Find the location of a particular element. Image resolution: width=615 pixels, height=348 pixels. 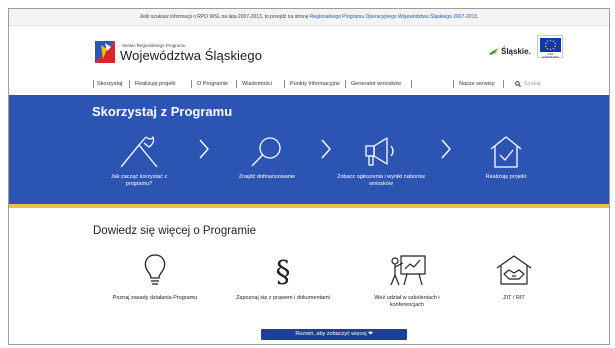

step-znajdz: Znajdź dofinansowanie is located at coordinates (267, 158).